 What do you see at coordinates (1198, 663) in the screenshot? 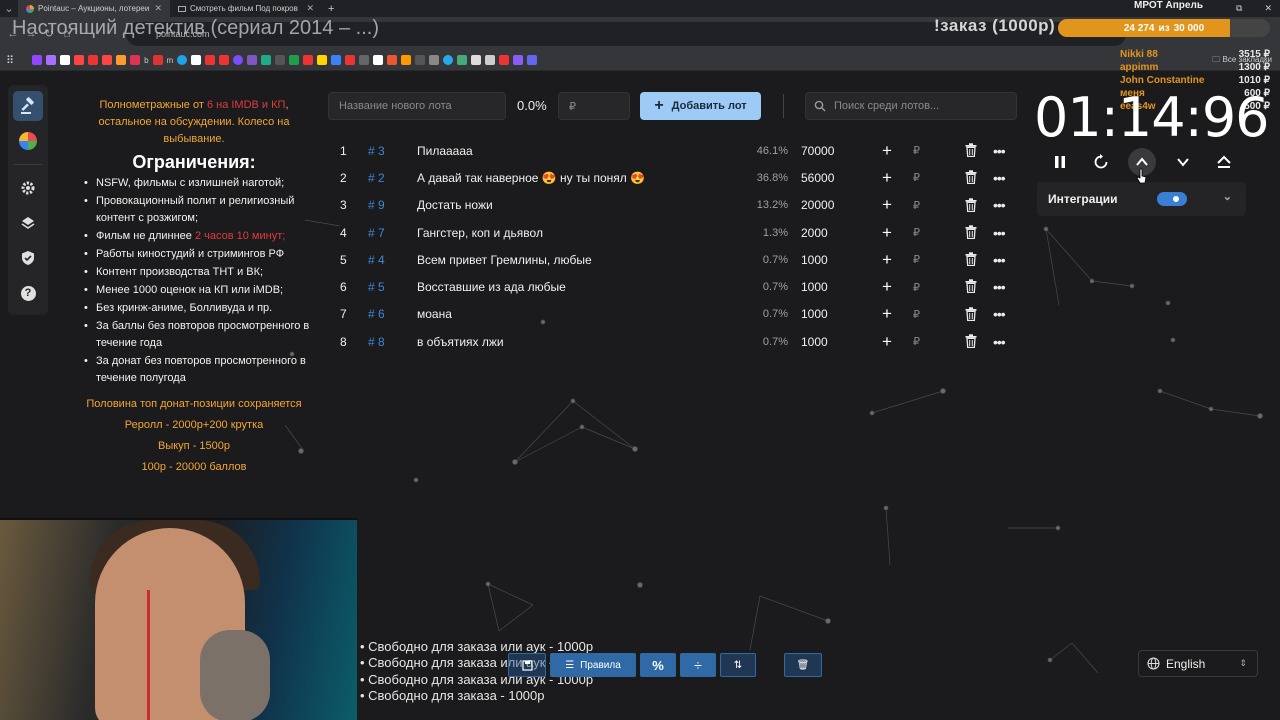
I see `language-select: English ⇕` at bounding box center [1198, 663].